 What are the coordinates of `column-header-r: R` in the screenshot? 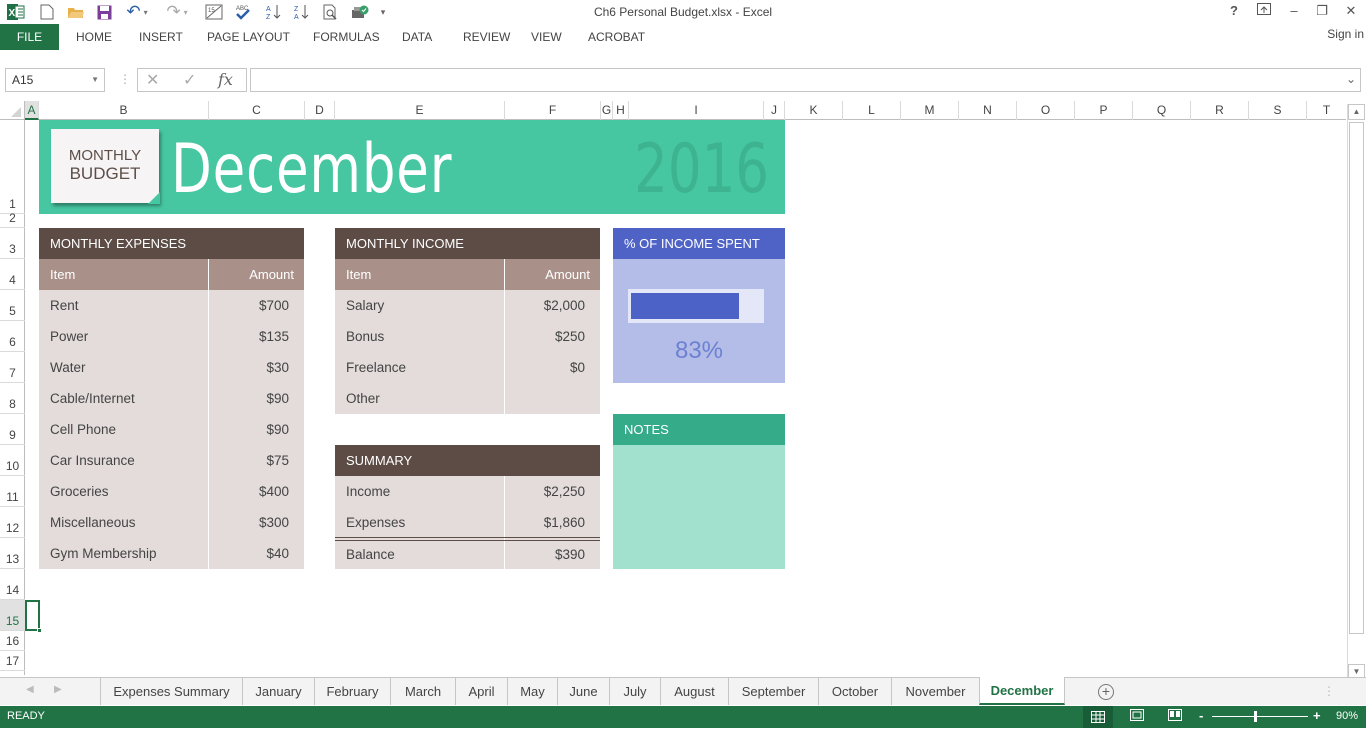 It's located at (1220, 110).